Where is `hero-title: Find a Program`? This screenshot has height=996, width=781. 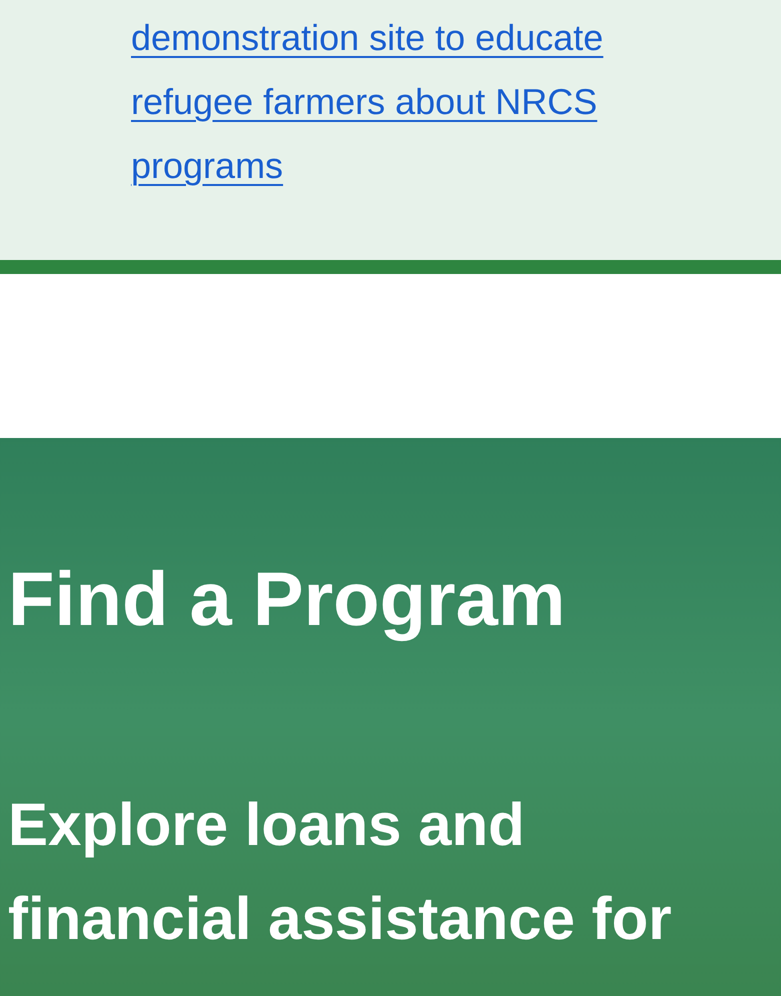
hero-title: Find a Program is located at coordinates (287, 600).